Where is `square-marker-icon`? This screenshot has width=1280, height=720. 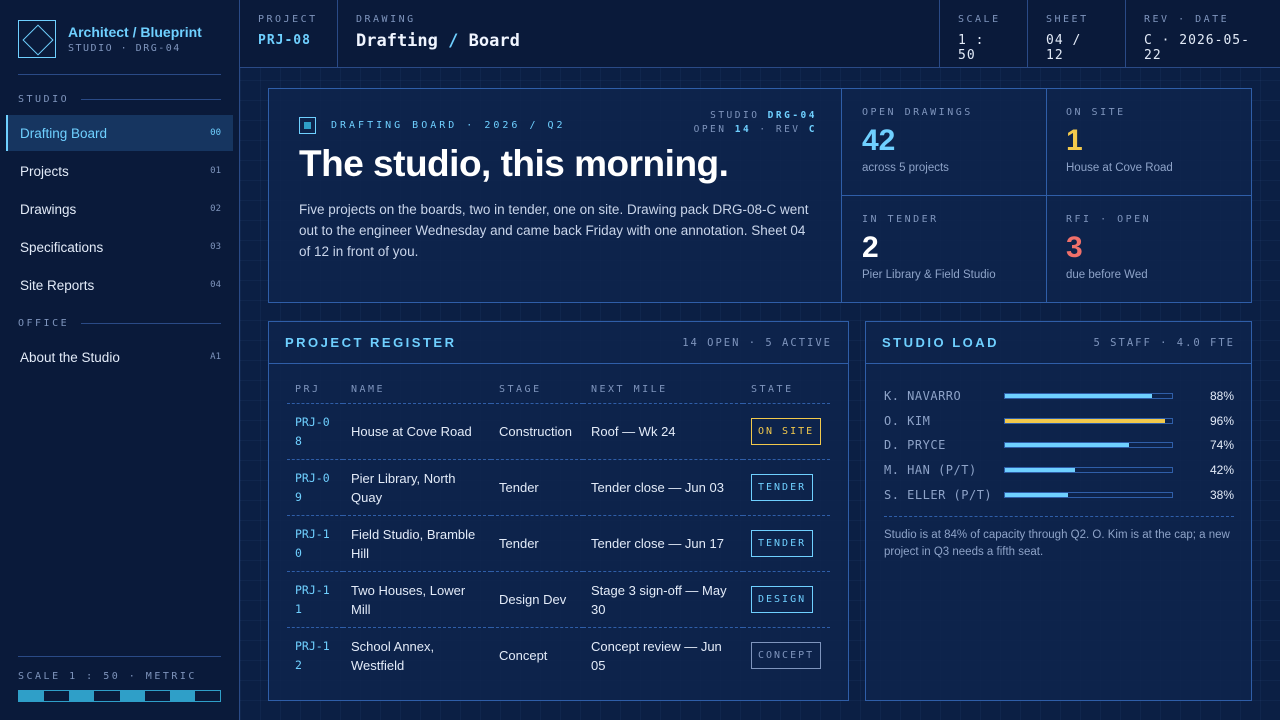
square-marker-icon is located at coordinates (307, 125).